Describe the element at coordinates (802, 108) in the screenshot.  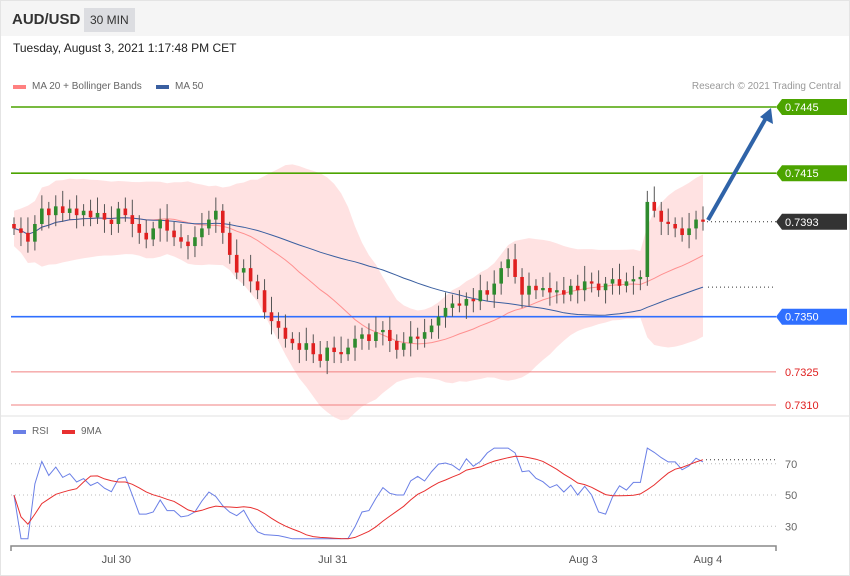
I see `level-label: 0.7445` at that location.